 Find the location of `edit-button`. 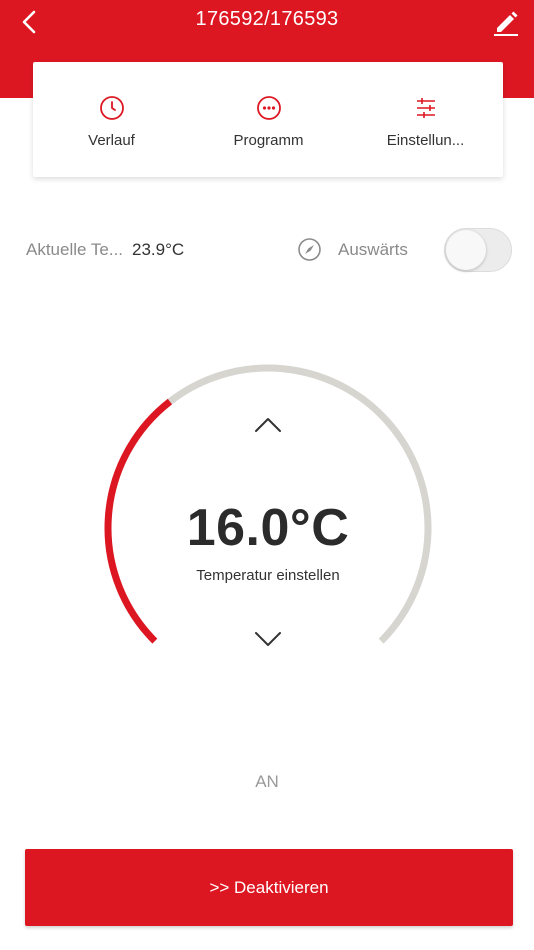

edit-button is located at coordinates (506, 22).